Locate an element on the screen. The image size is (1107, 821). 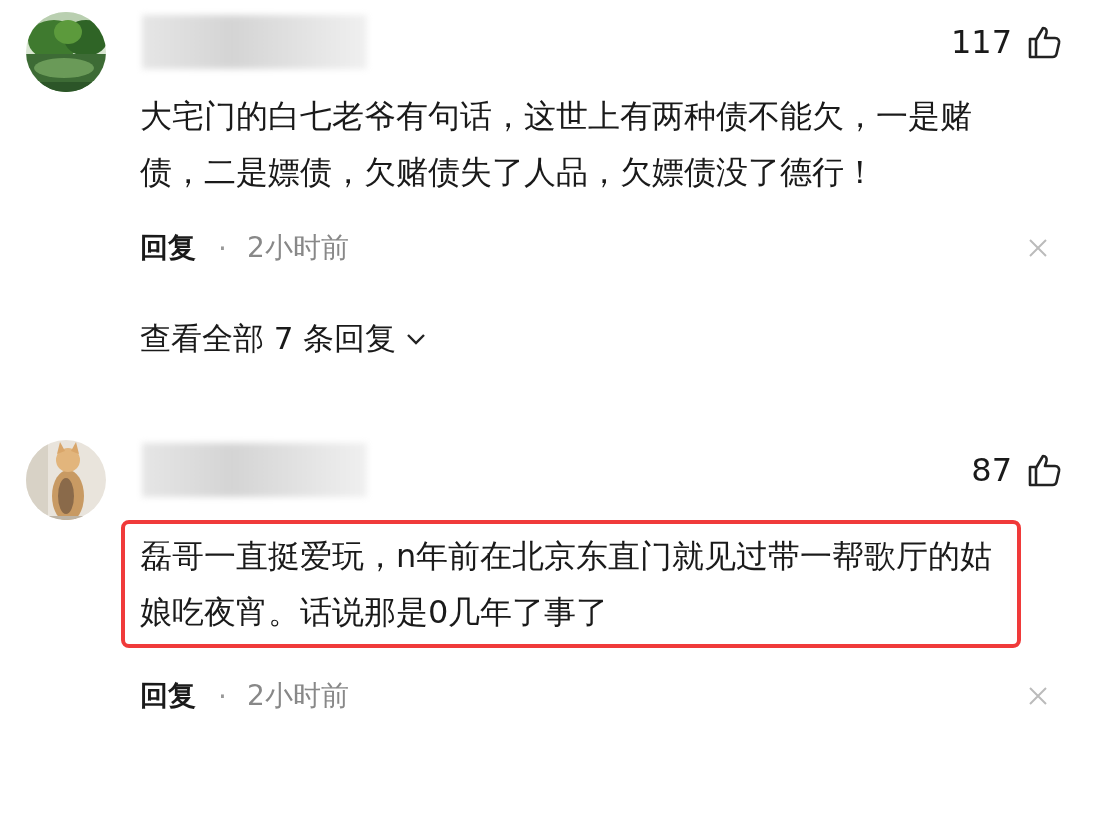
view-replies-link: 查看全部 7 条回复 is located at coordinates (268, 339).